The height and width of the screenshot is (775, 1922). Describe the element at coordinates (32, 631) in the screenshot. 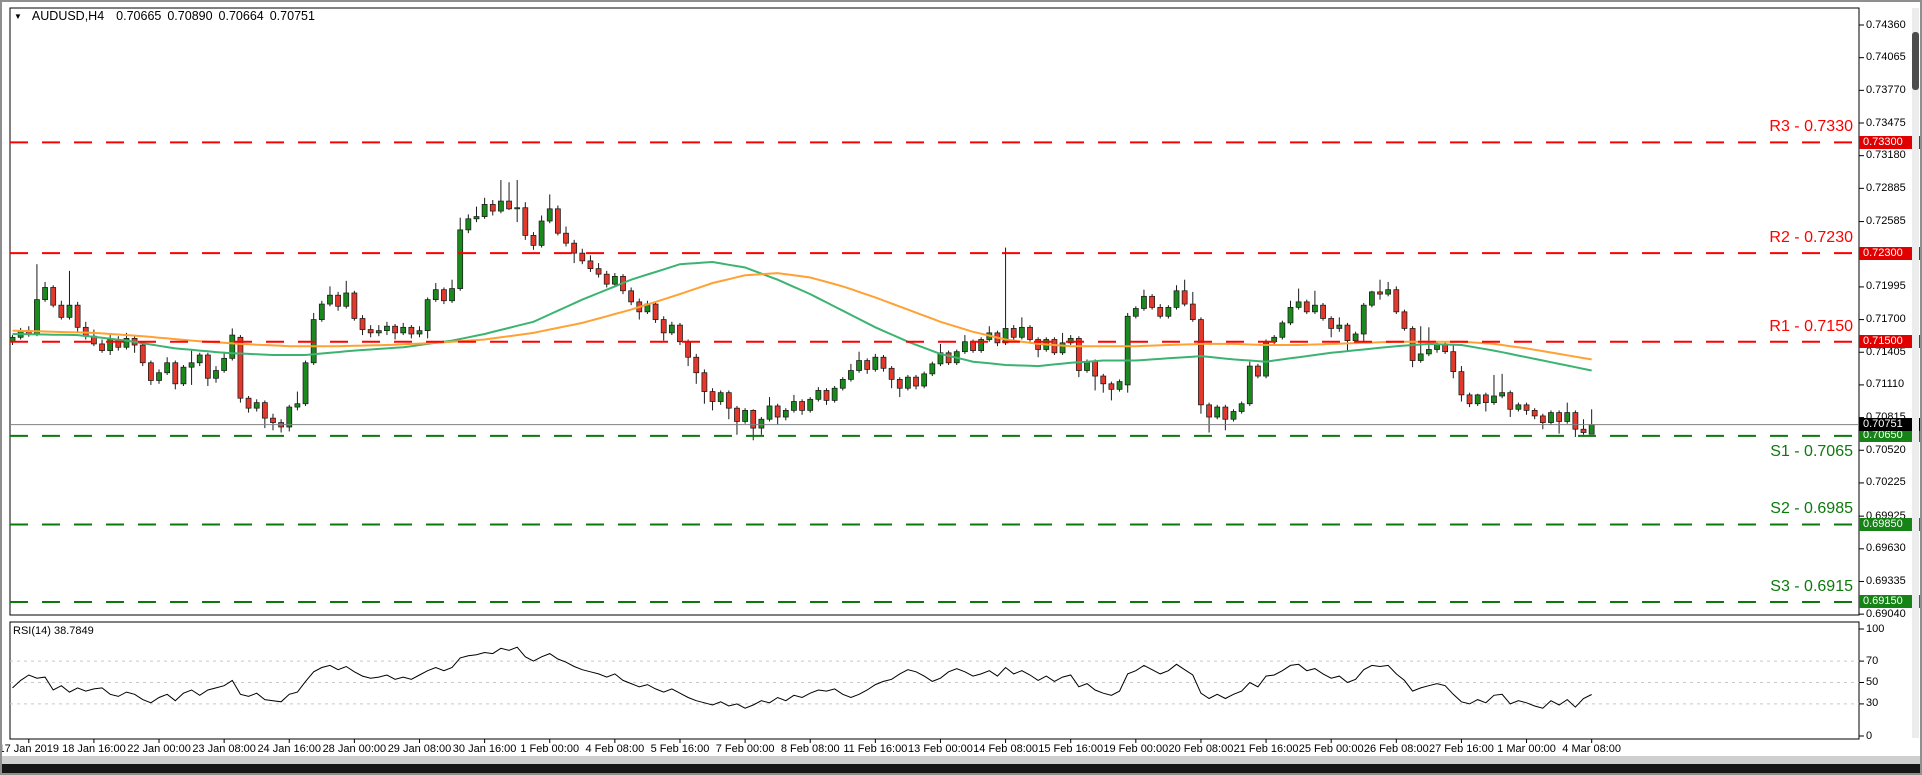

I see `rsi-name: RSI(14)` at that location.